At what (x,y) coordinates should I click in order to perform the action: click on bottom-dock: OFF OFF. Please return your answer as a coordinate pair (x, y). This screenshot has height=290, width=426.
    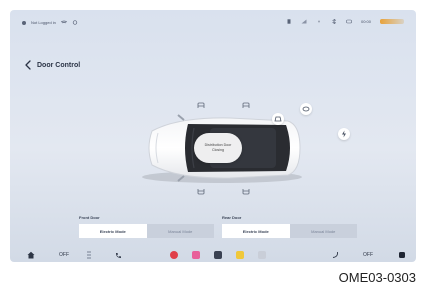
    Looking at the image, I should click on (213, 255).